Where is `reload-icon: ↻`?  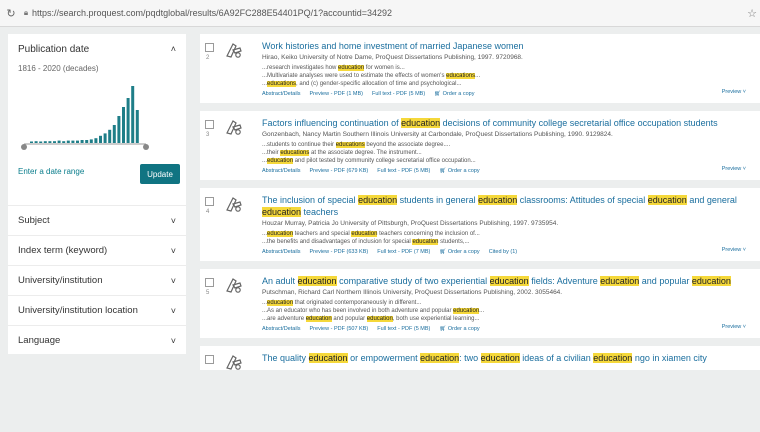 reload-icon: ↻ is located at coordinates (11, 13).